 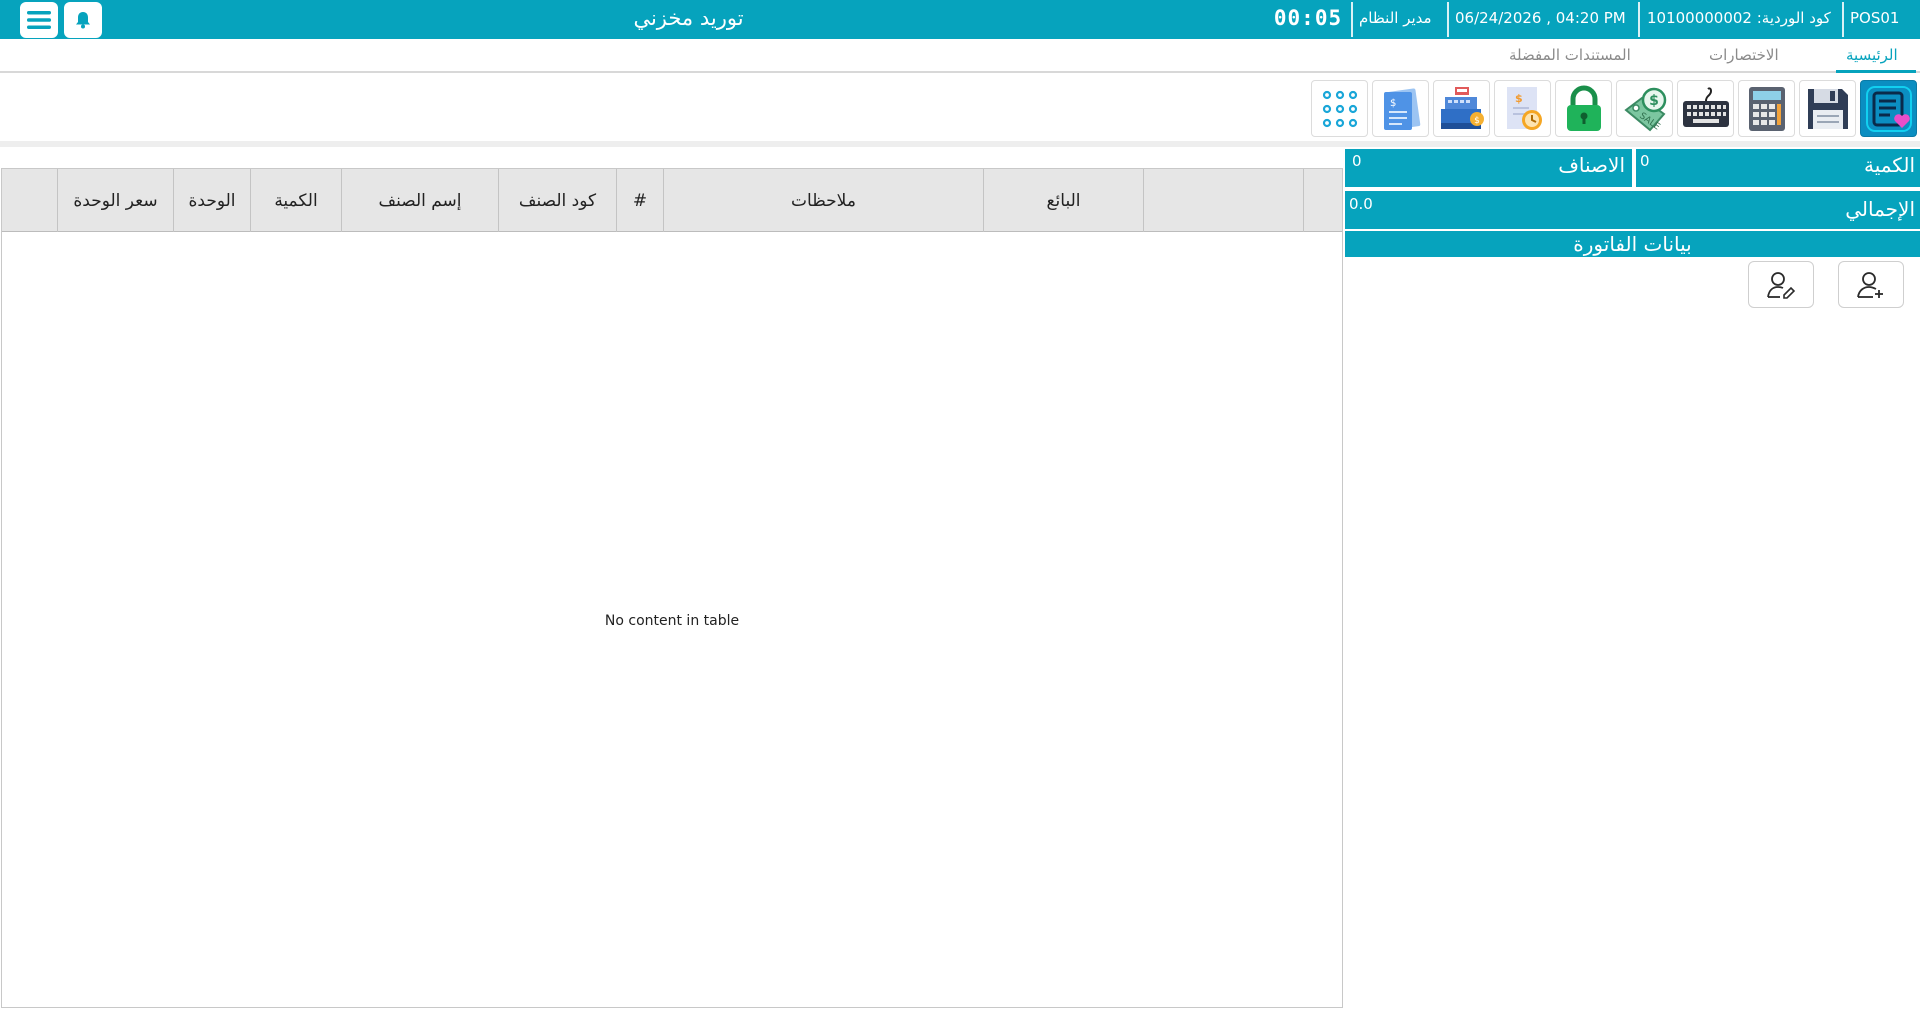 I want to click on save-button, so click(x=1827, y=108).